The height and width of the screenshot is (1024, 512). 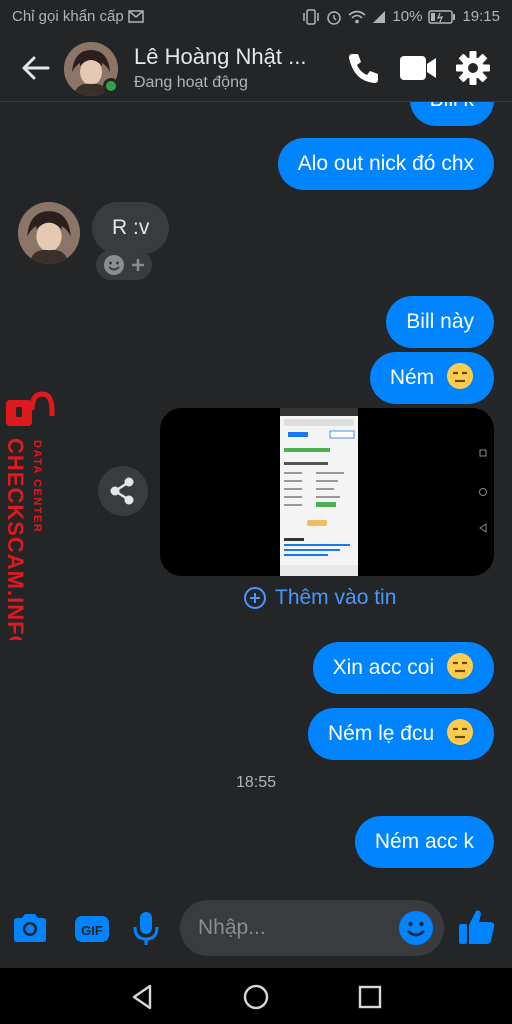 I want to click on nav-back-icon, so click(x=143, y=997).